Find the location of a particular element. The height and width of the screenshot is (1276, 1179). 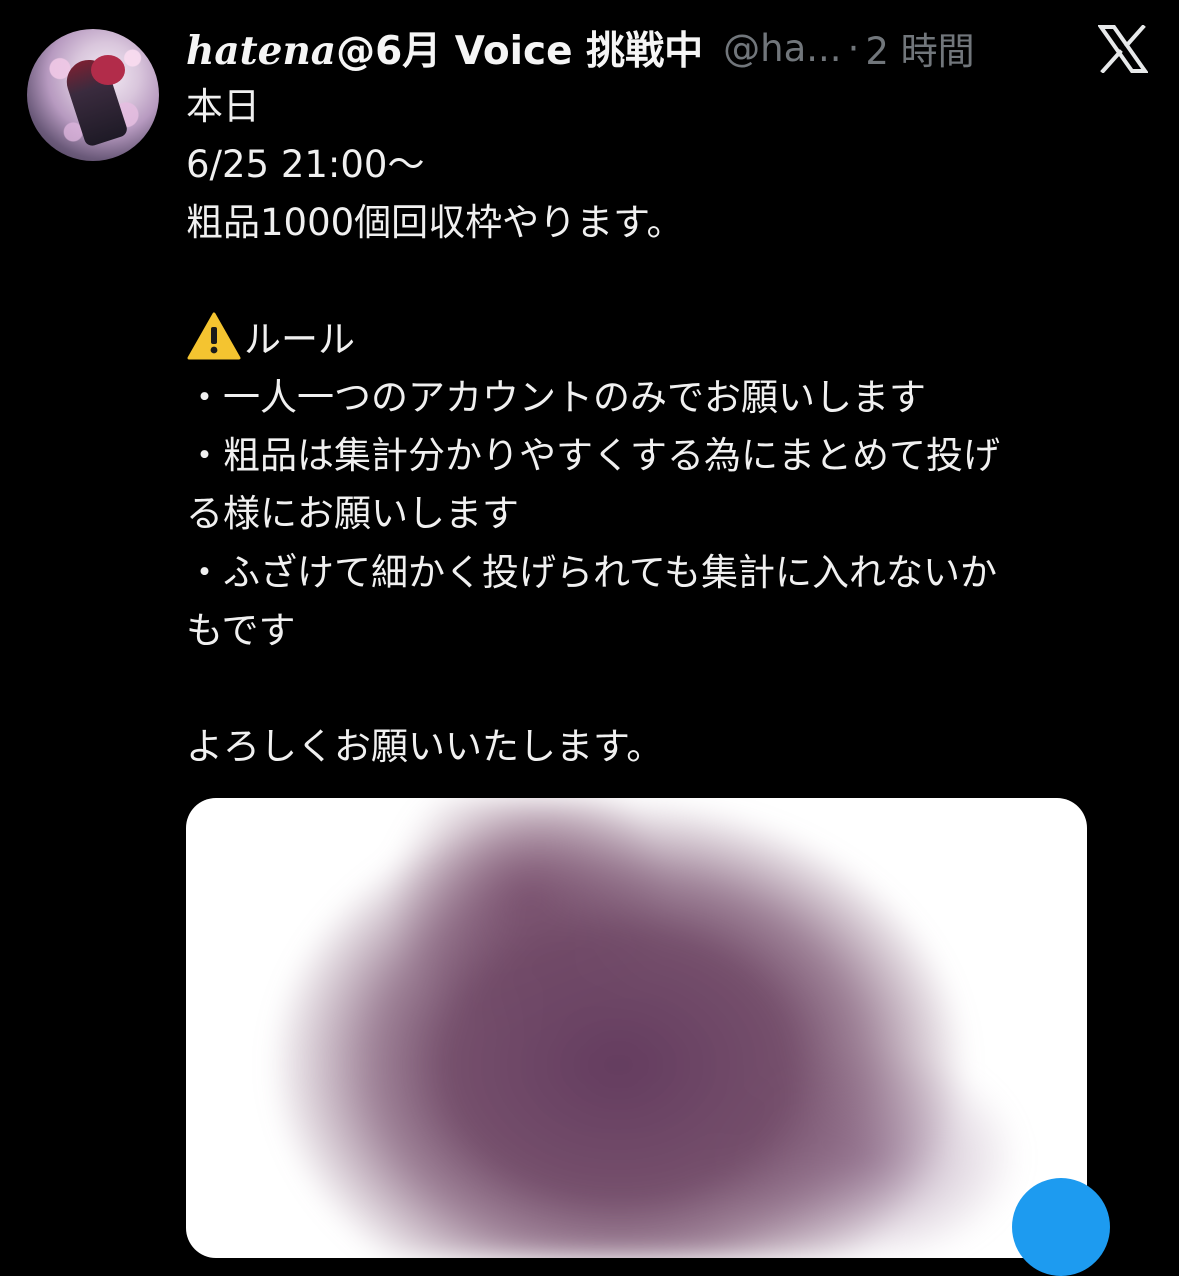

text-line: ・一人一つのアカウントのみでお願いします is located at coordinates (556, 397).